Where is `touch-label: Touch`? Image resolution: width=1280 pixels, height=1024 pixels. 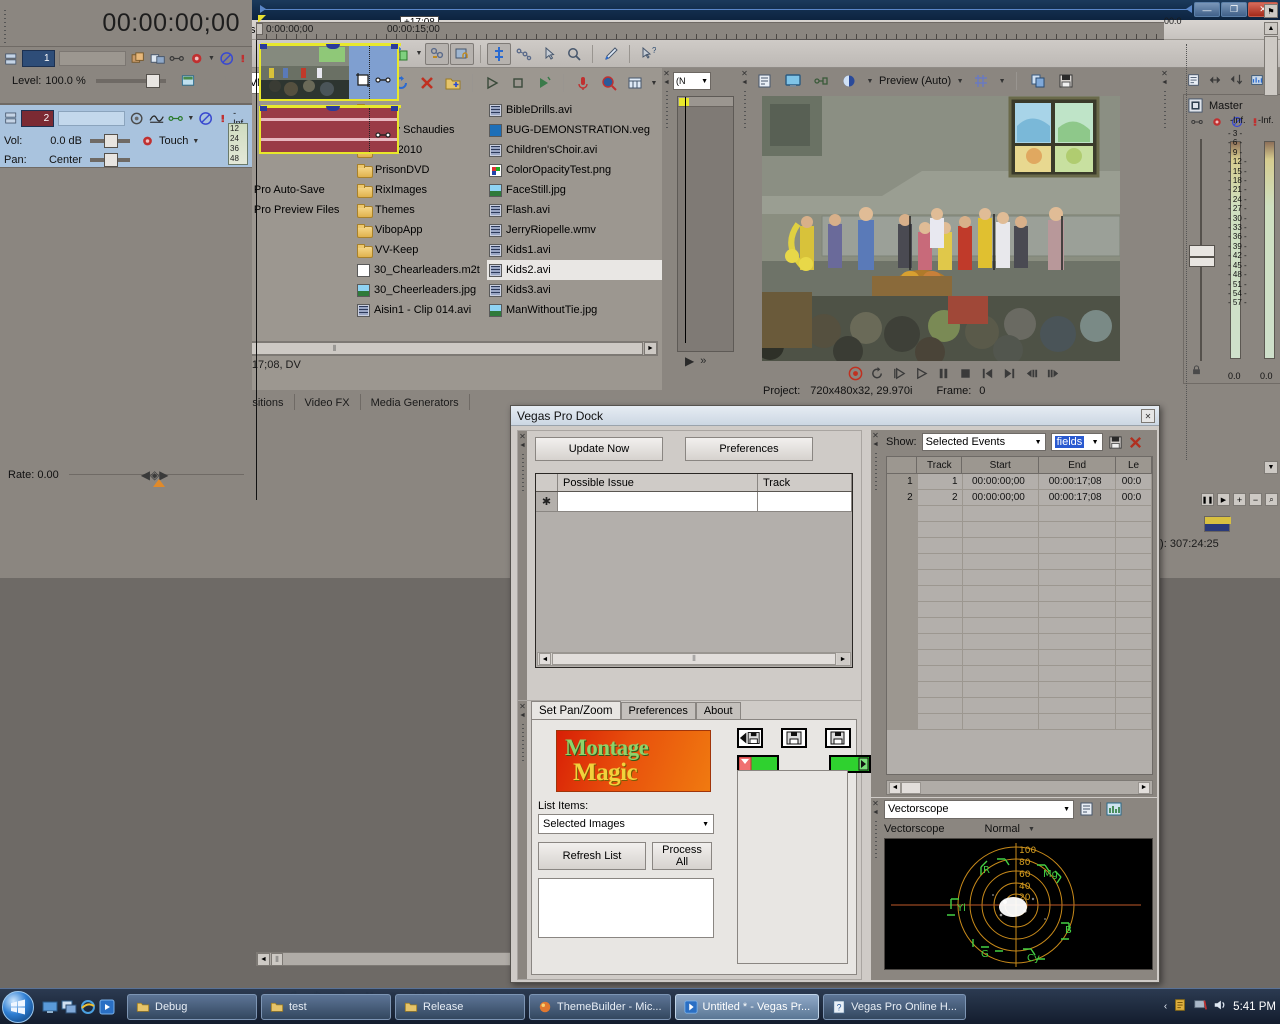 touch-label: Touch is located at coordinates (173, 141).